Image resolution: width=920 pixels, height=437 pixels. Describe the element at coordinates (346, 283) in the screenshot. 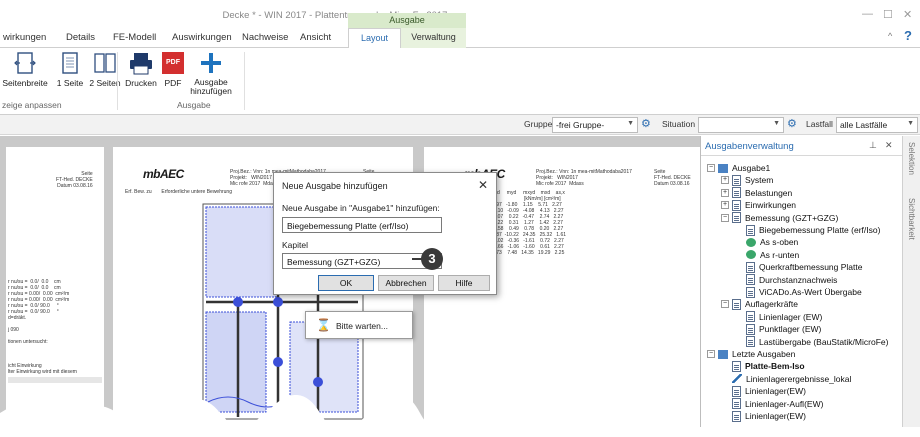

I see `ok-button: OK` at that location.